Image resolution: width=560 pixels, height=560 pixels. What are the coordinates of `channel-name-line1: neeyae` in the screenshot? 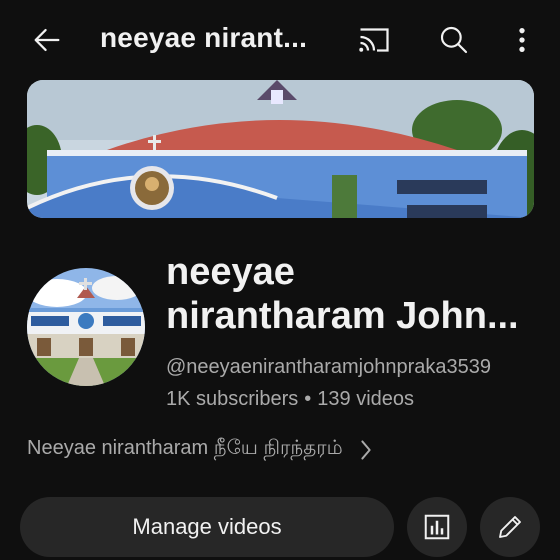 It's located at (230, 272).